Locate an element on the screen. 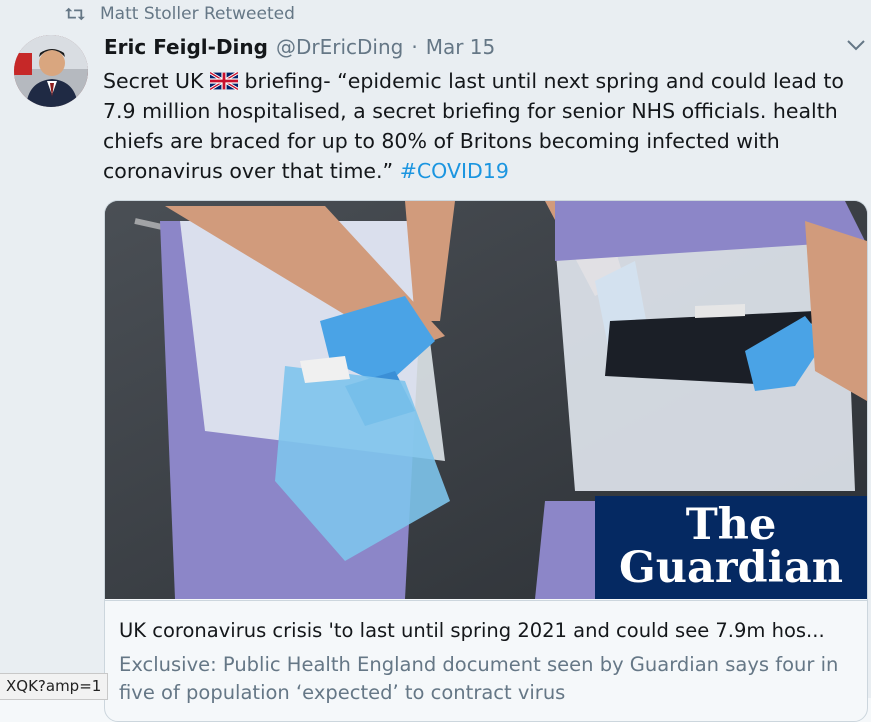 Image resolution: width=871 pixels, height=722 pixels. status-bar-url: XQK?amp=1 is located at coordinates (54, 686).